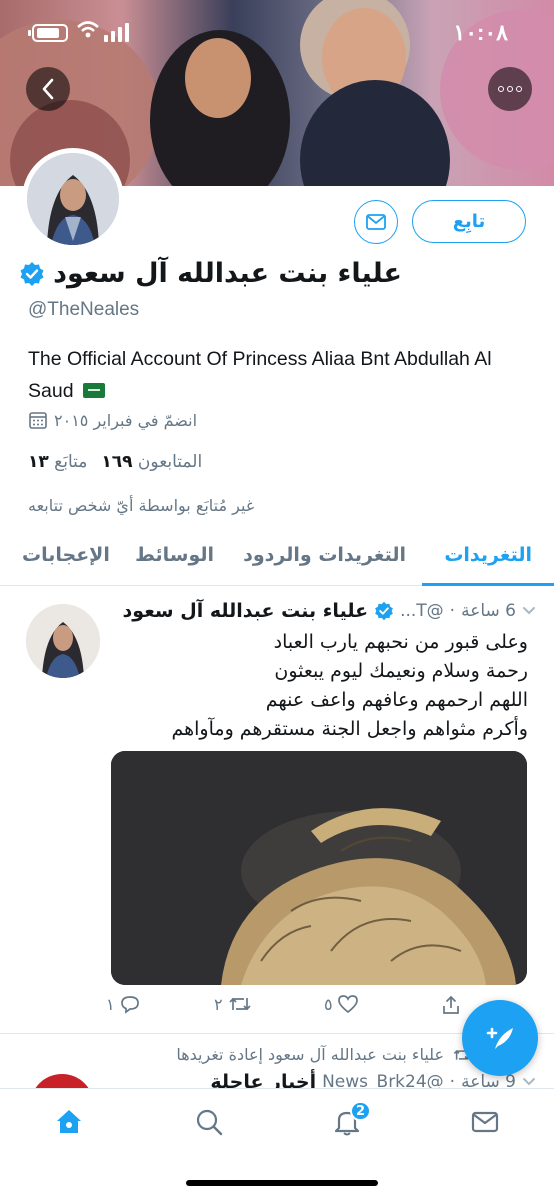  What do you see at coordinates (488, 555) in the screenshot?
I see `tab-tweets: التغريدات` at bounding box center [488, 555].